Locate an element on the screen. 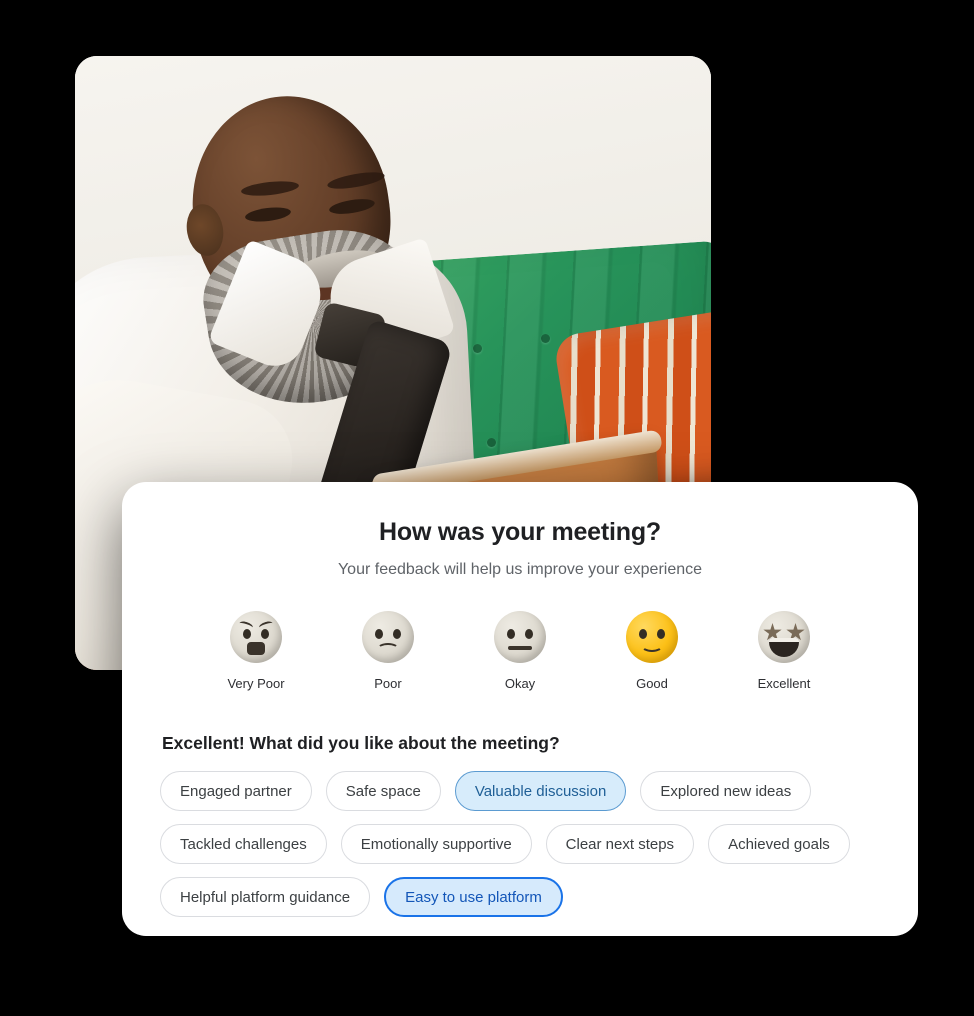 The width and height of the screenshot is (974, 1016). frowning-face-icon is located at coordinates (388, 637).